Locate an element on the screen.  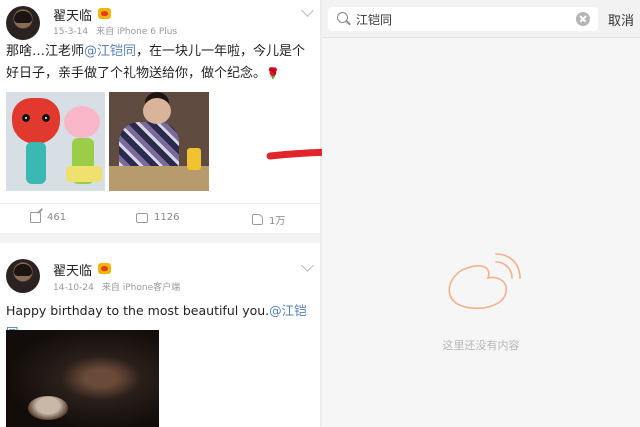
search-icon is located at coordinates (342, 17).